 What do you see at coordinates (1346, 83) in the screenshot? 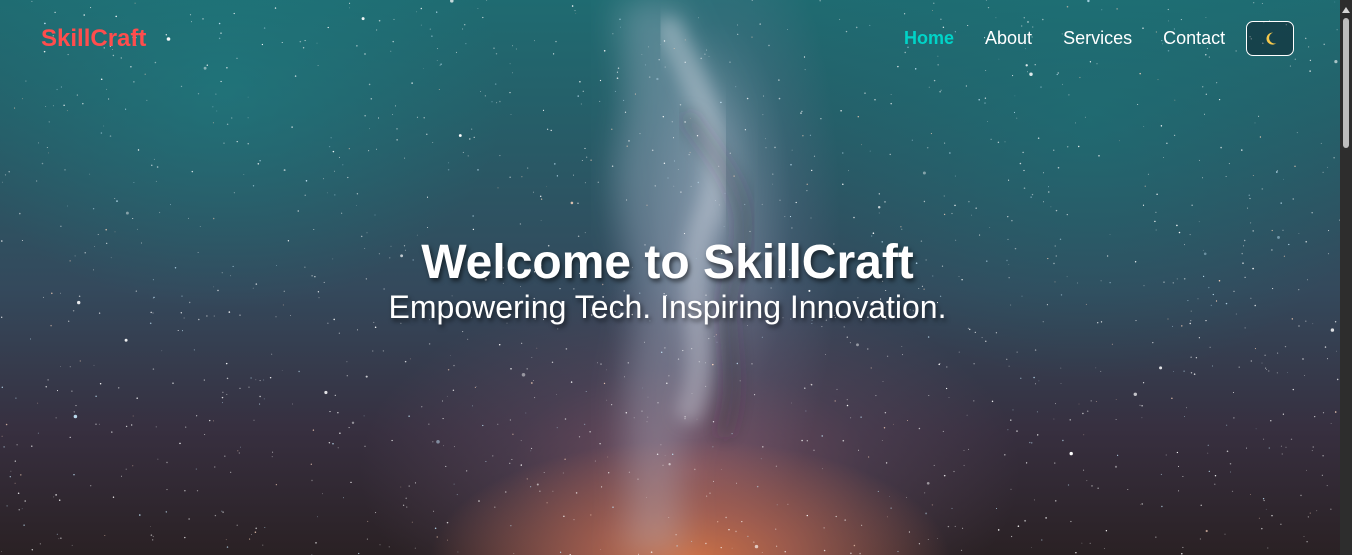
I see `scrollbar-thumb` at bounding box center [1346, 83].